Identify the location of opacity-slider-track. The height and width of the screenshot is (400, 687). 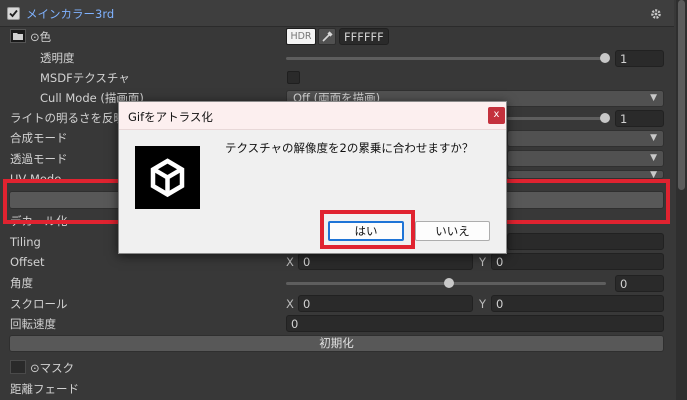
(446, 58).